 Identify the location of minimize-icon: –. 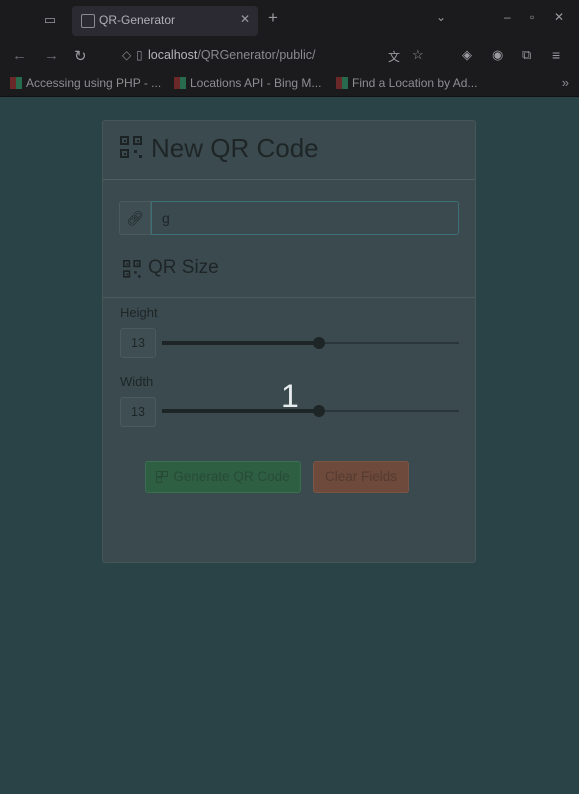
(507, 17).